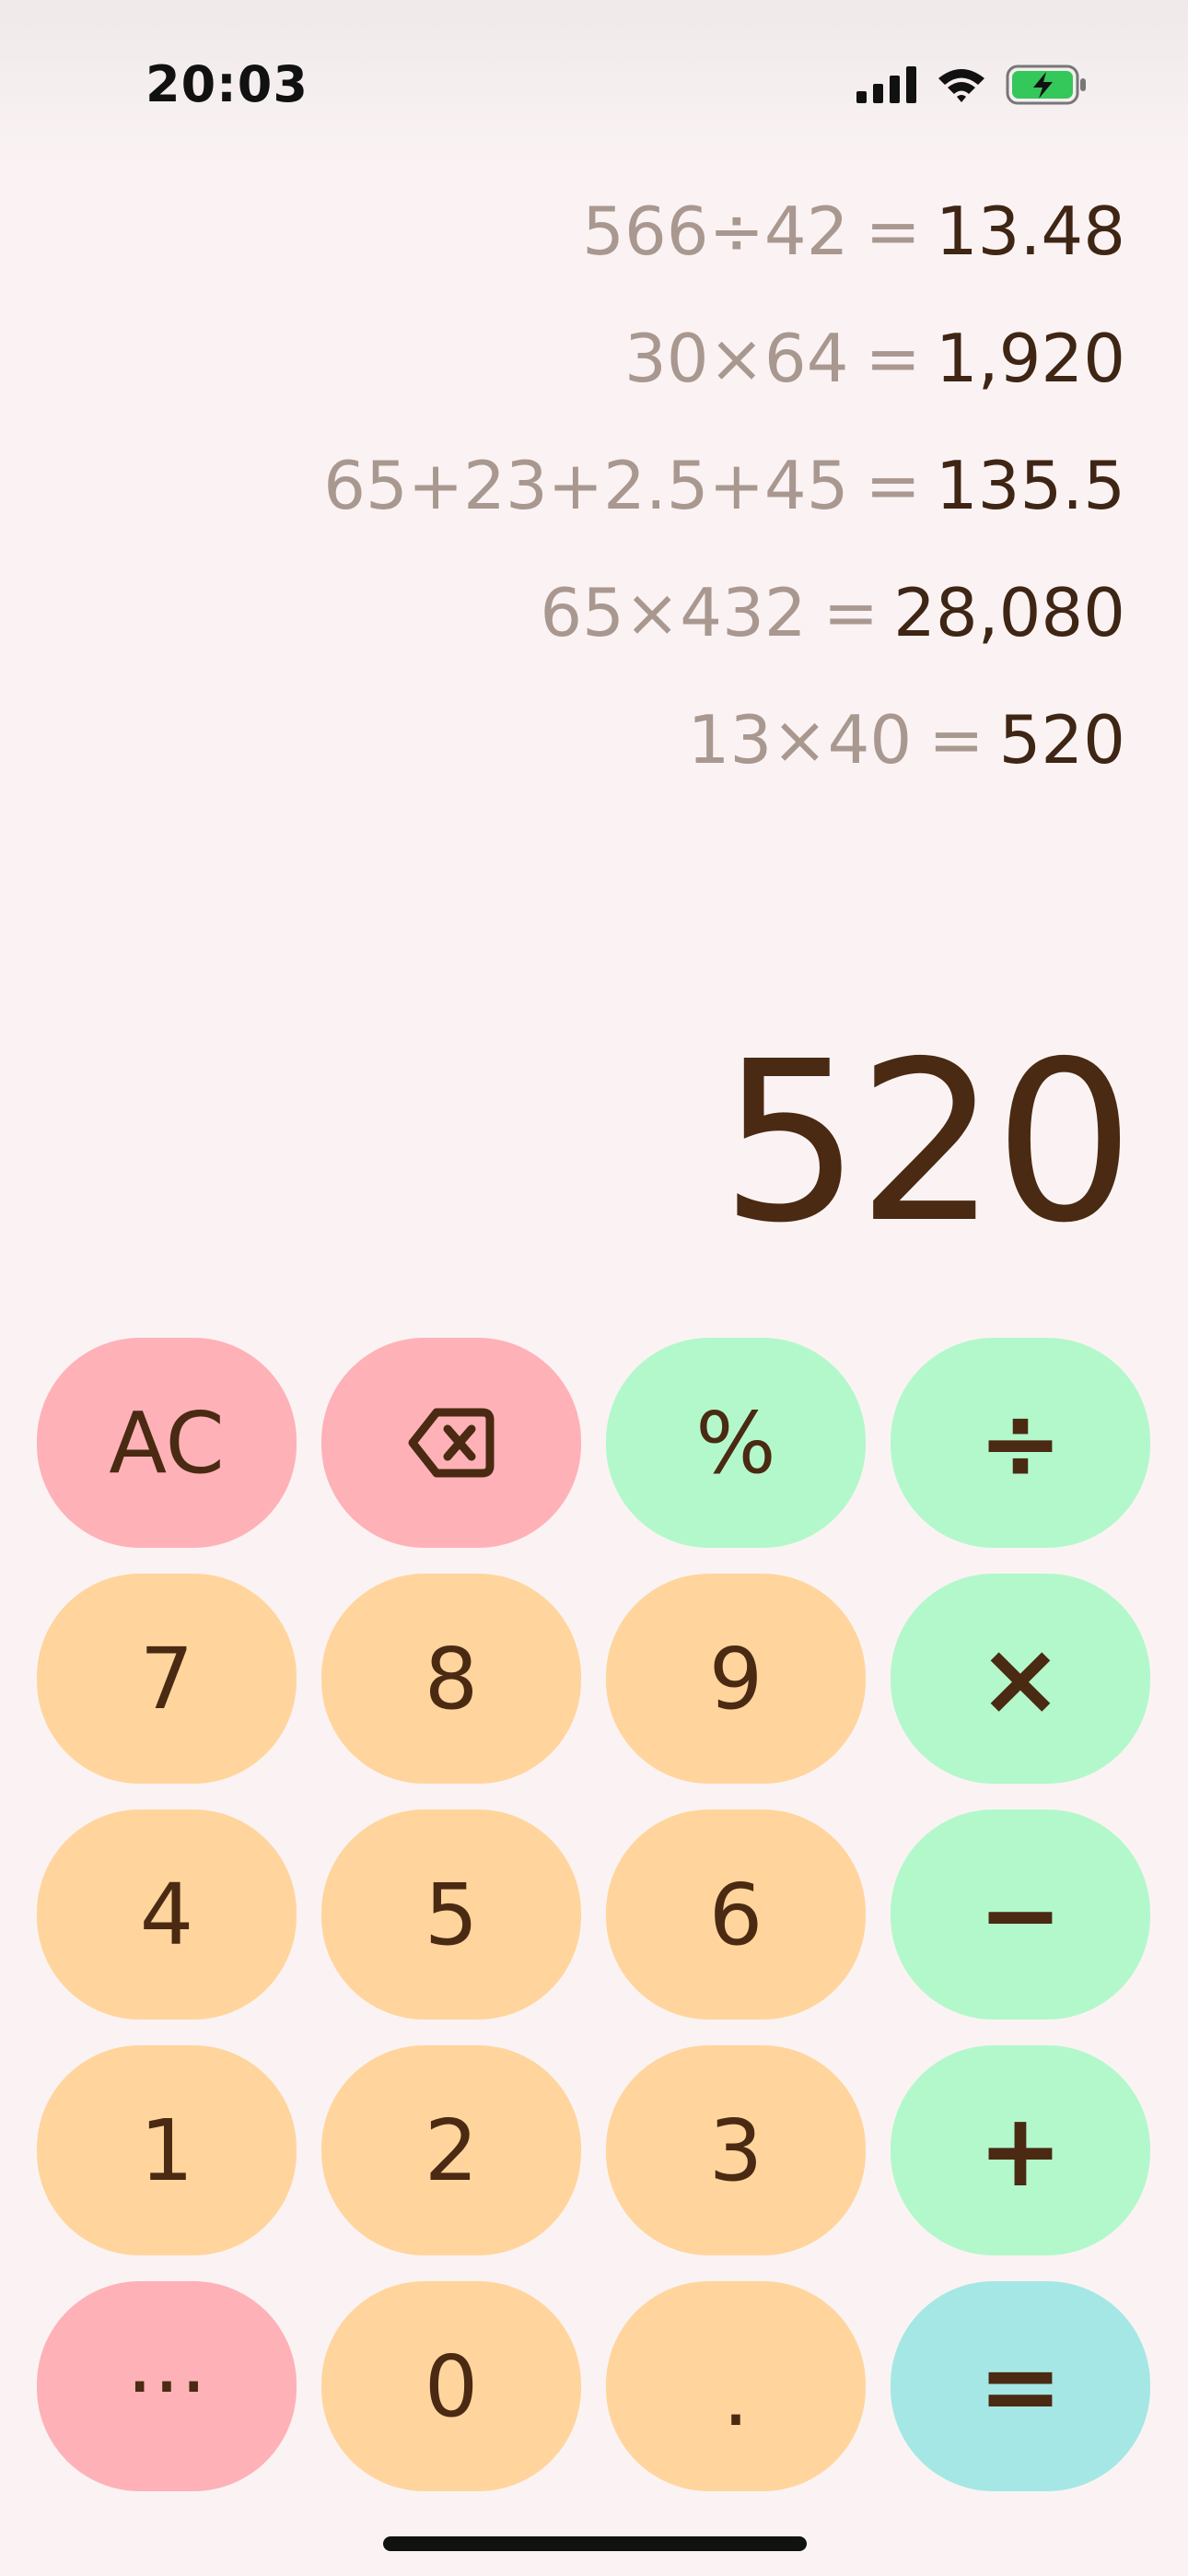 This screenshot has height=2576, width=1188. What do you see at coordinates (451, 1914) in the screenshot?
I see `digit-5-button: 5` at bounding box center [451, 1914].